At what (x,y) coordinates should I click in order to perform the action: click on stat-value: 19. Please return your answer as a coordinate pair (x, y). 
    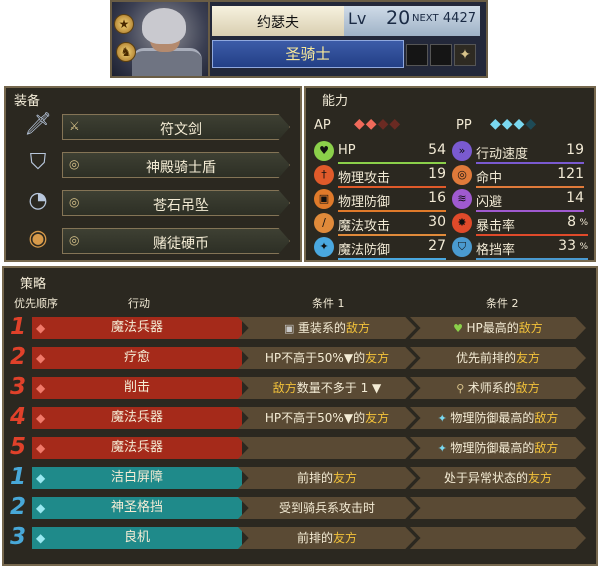
    Looking at the image, I should click on (575, 150).